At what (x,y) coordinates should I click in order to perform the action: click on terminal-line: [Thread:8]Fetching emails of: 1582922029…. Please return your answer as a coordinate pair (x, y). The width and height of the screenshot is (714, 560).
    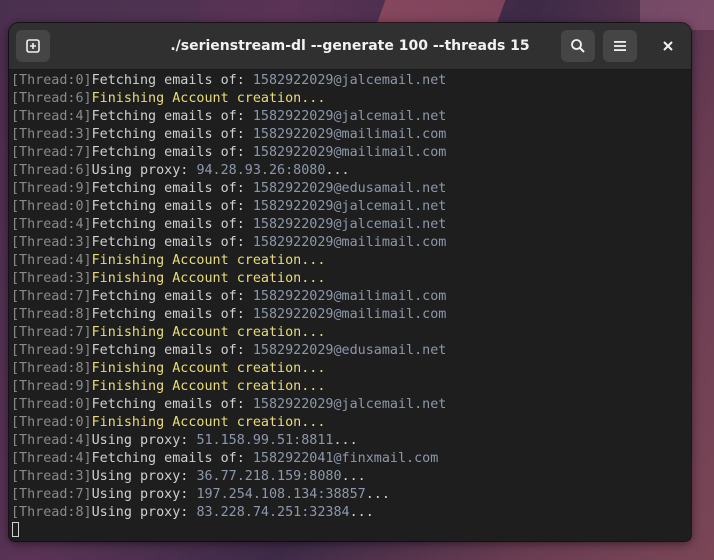
    Looking at the image, I should click on (351, 315).